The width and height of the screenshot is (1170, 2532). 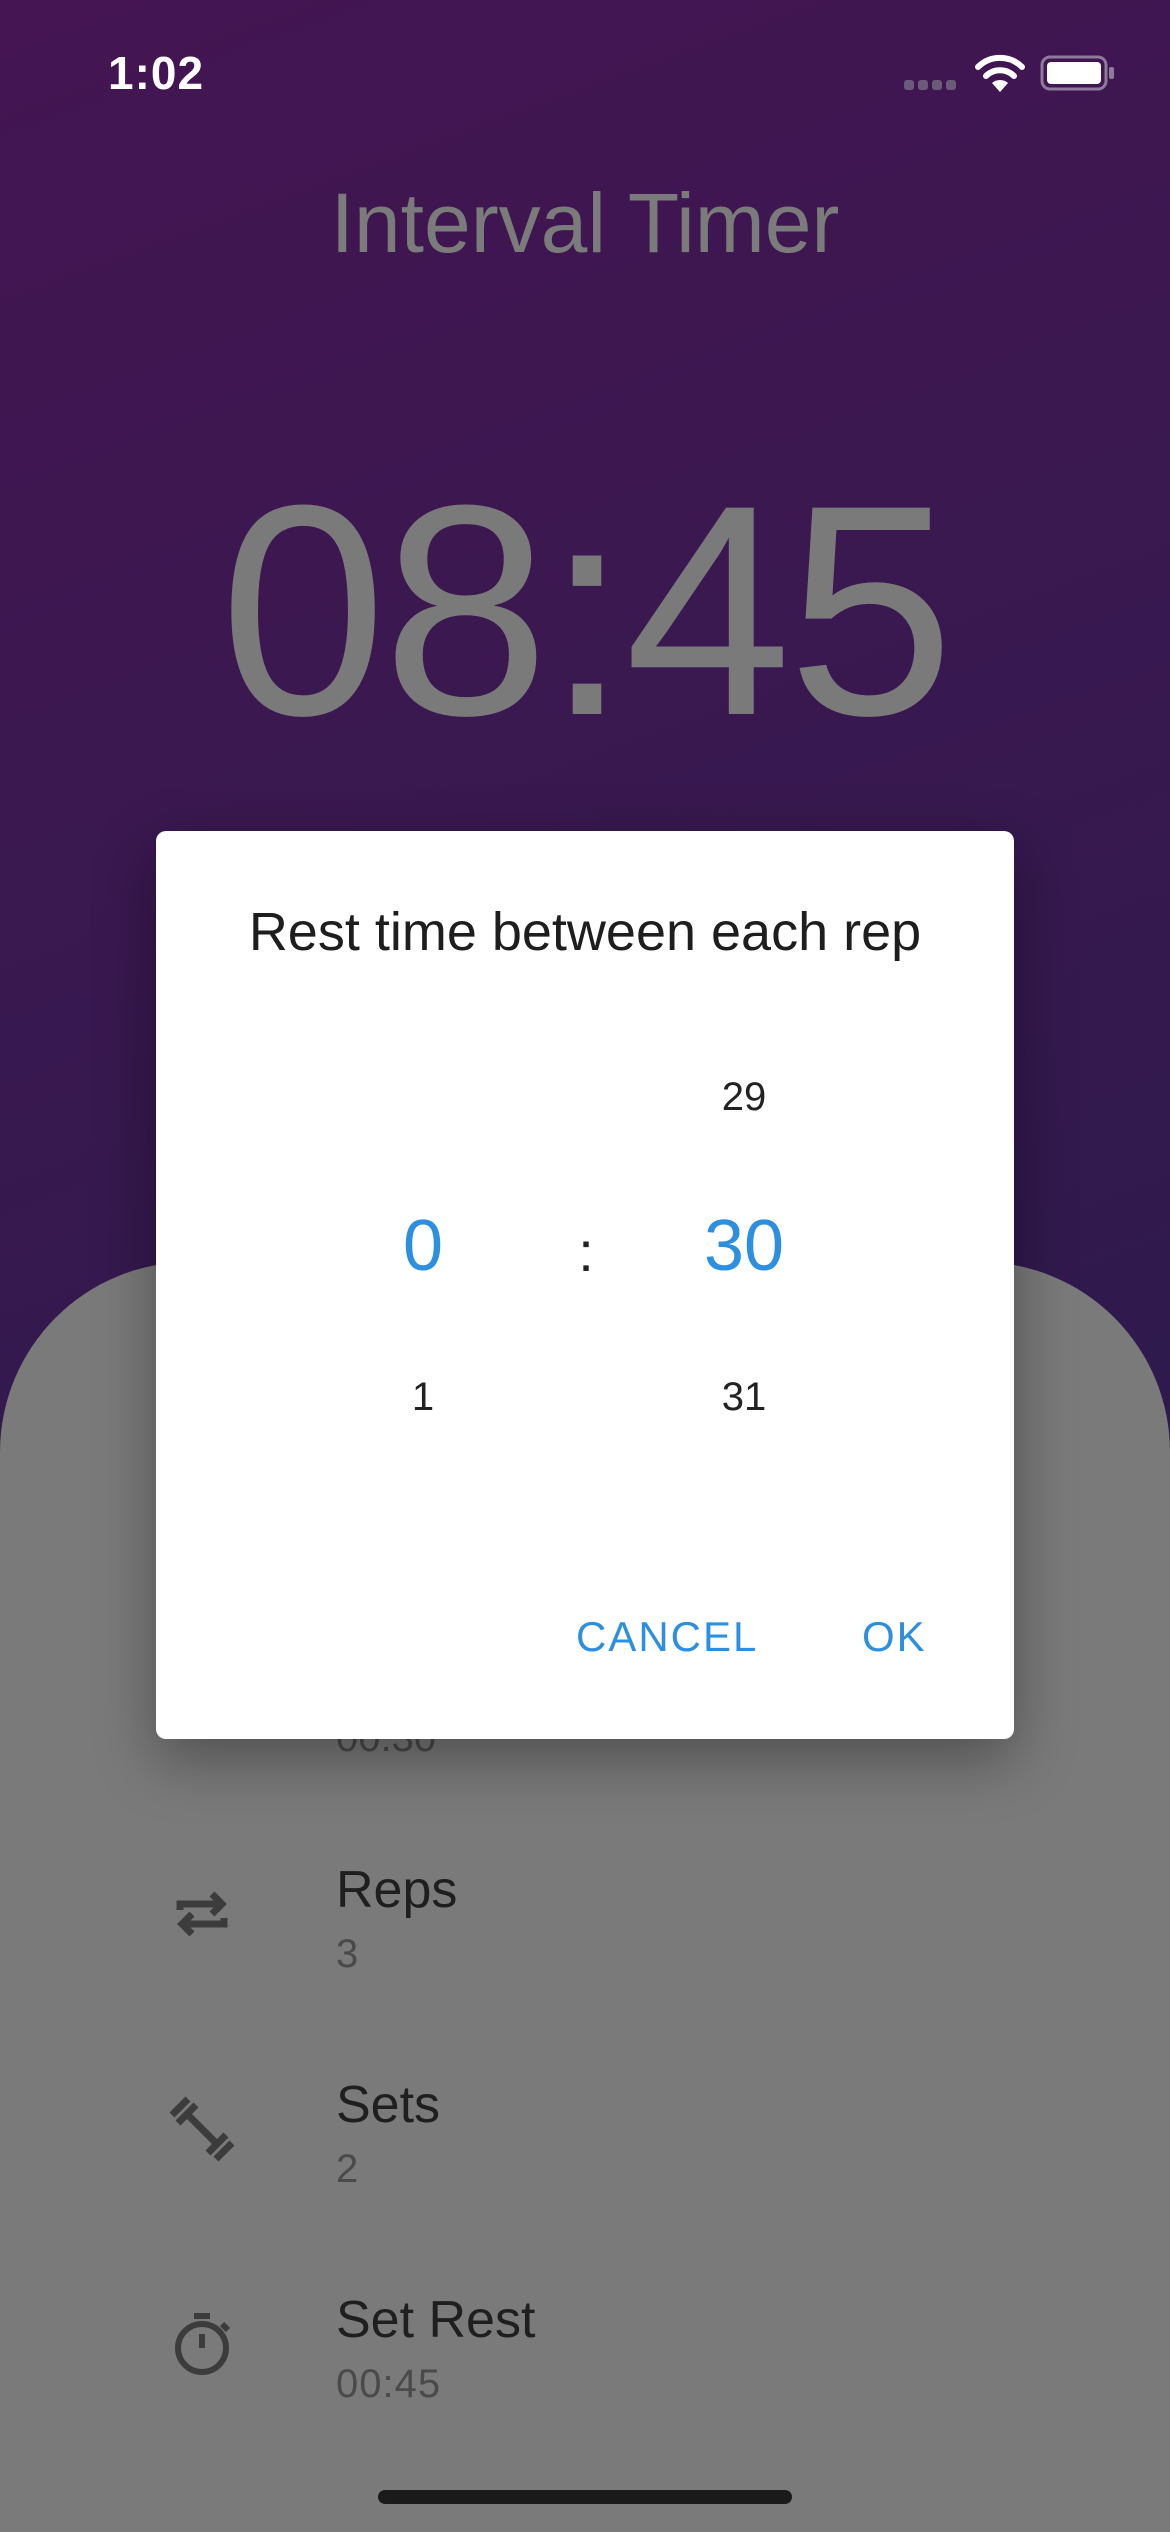 I want to click on cancel-button: CANCEL, so click(x=667, y=1637).